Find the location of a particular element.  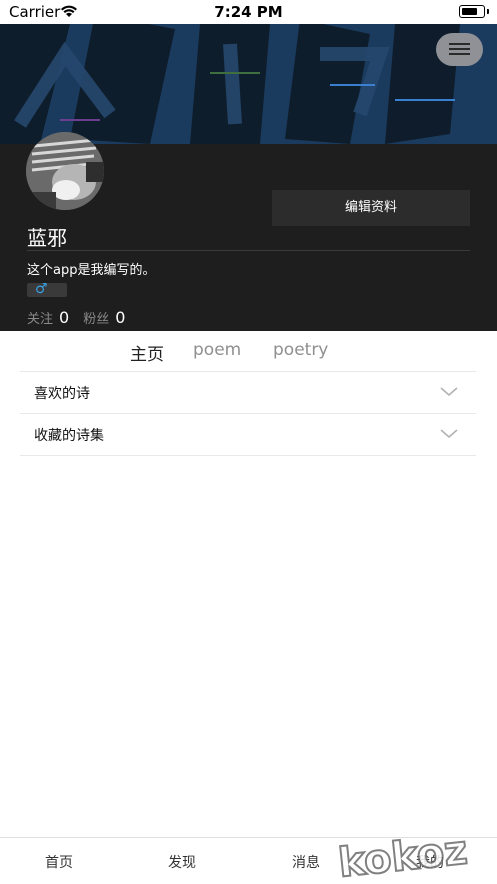

gender-badge: ♂ is located at coordinates (47, 289).